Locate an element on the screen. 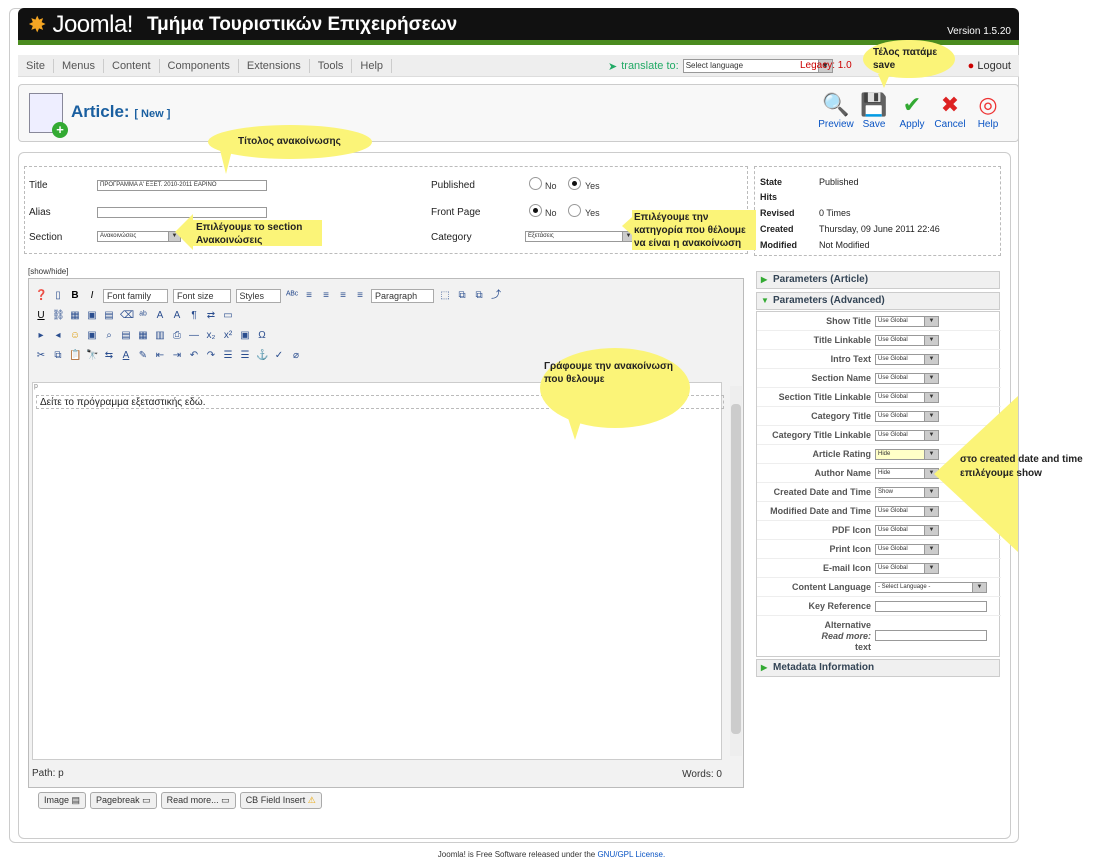 This screenshot has height=861, width=1103. insert-icon: ⤴ is located at coordinates (496, 296).